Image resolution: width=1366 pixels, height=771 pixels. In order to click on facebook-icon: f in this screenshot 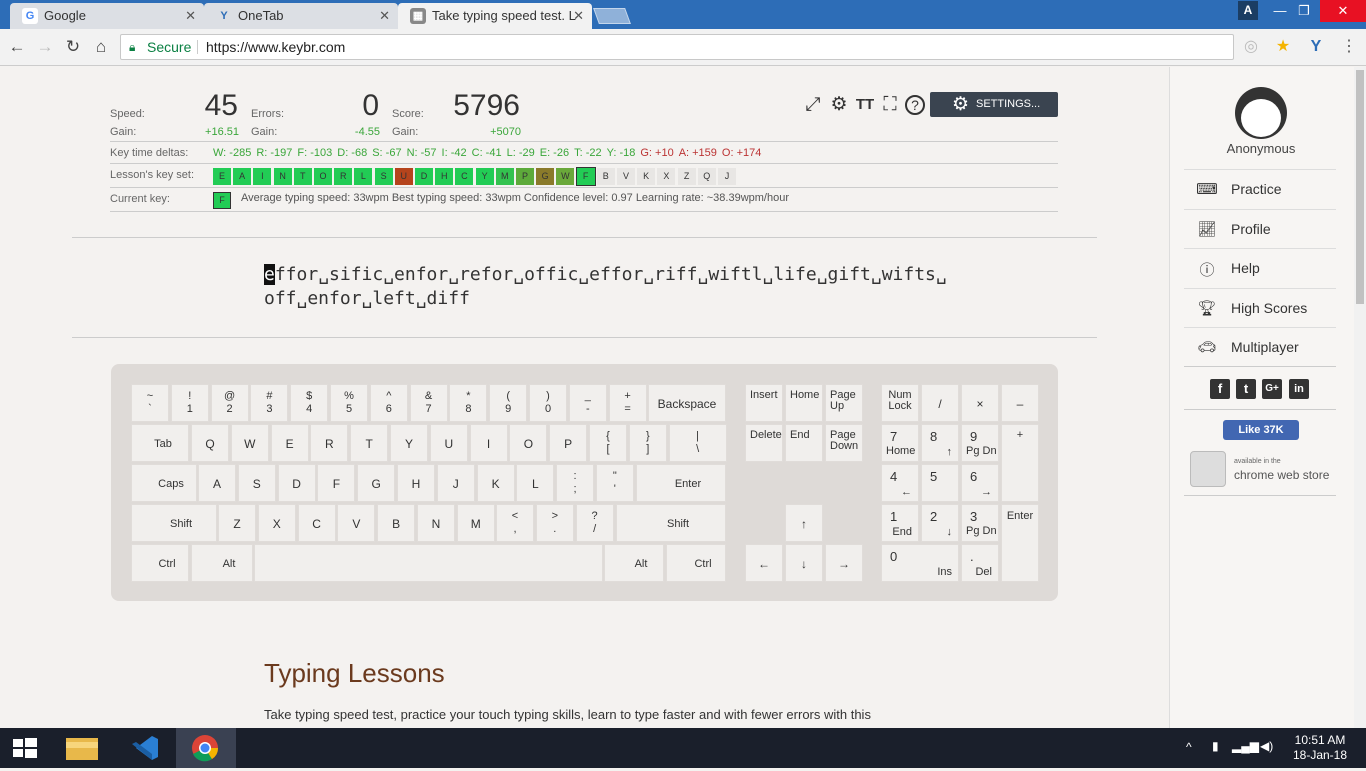, I will do `click(1220, 389)`.